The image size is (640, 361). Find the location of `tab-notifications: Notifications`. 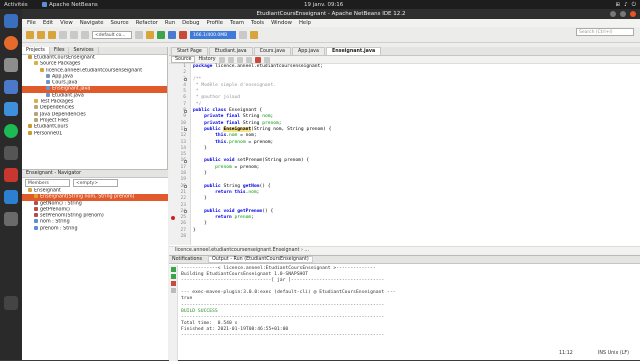

tab-notifications: Notifications is located at coordinates (187, 259).